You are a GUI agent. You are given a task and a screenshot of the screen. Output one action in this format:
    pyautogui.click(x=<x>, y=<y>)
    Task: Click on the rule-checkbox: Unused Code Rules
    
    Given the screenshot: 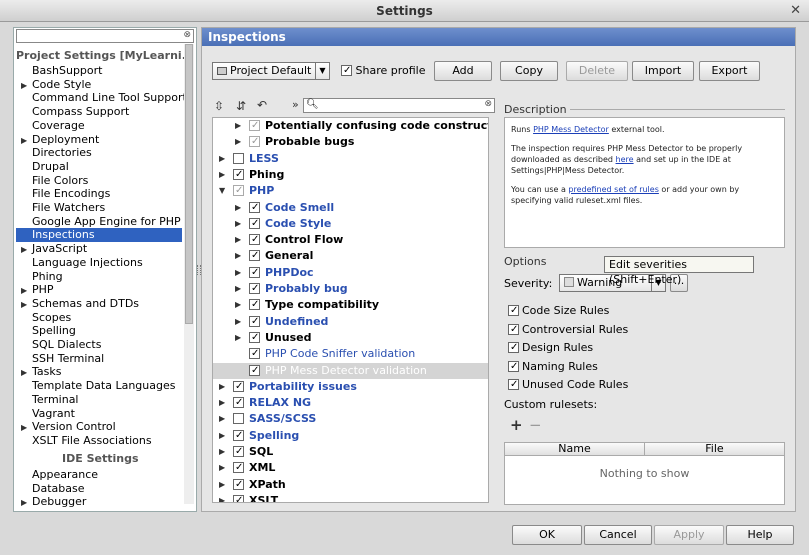 What is the action you would take?
    pyautogui.click(x=568, y=384)
    